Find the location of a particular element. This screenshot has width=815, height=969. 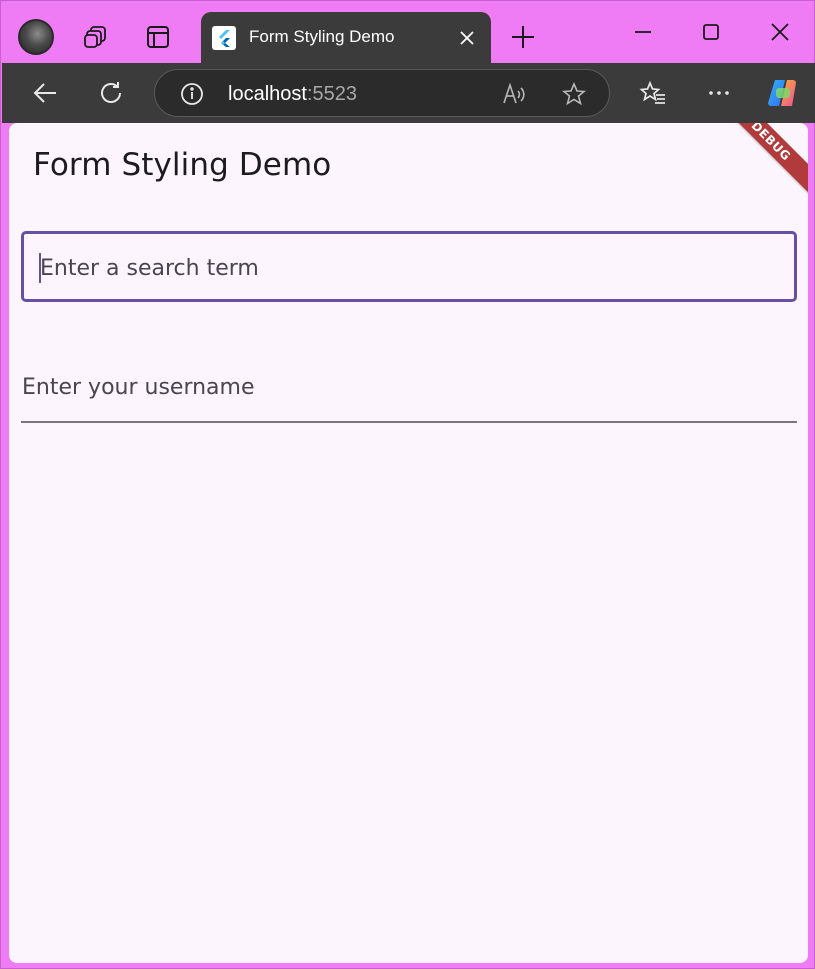

username-underline is located at coordinates (409, 422).